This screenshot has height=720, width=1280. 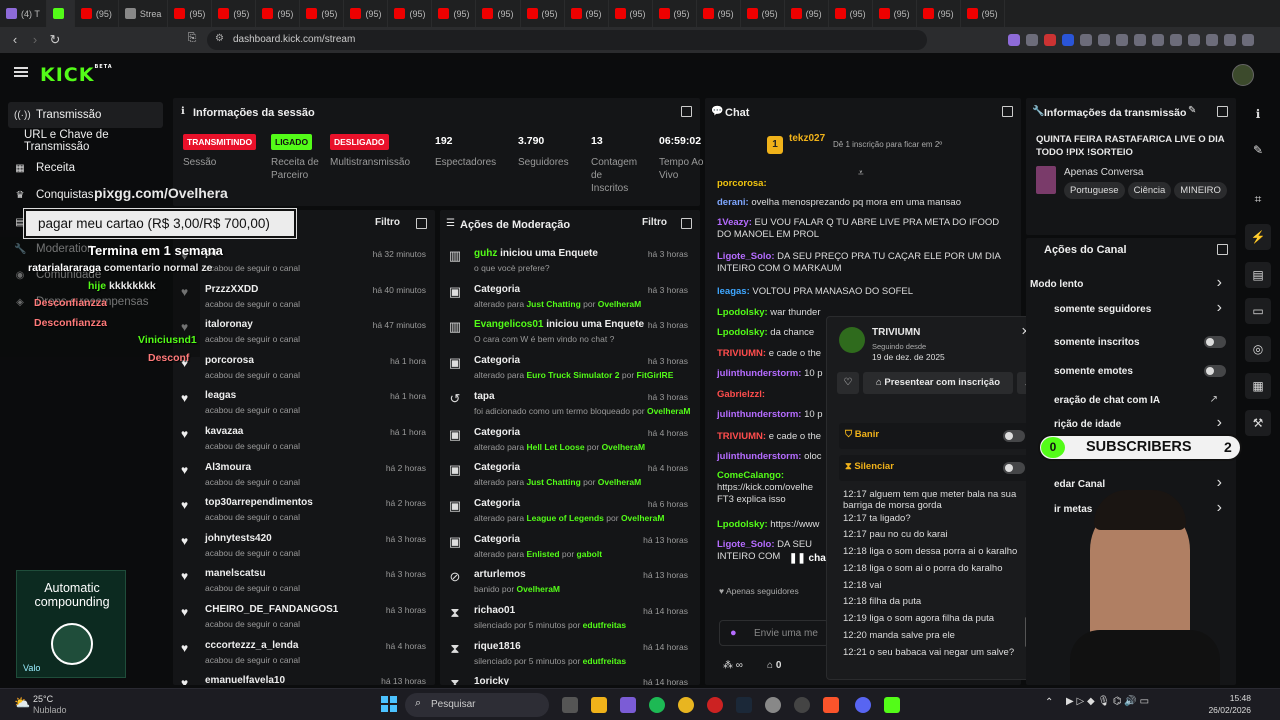 What do you see at coordinates (1258, 114) in the screenshot?
I see `info-icon: ℹ` at bounding box center [1258, 114].